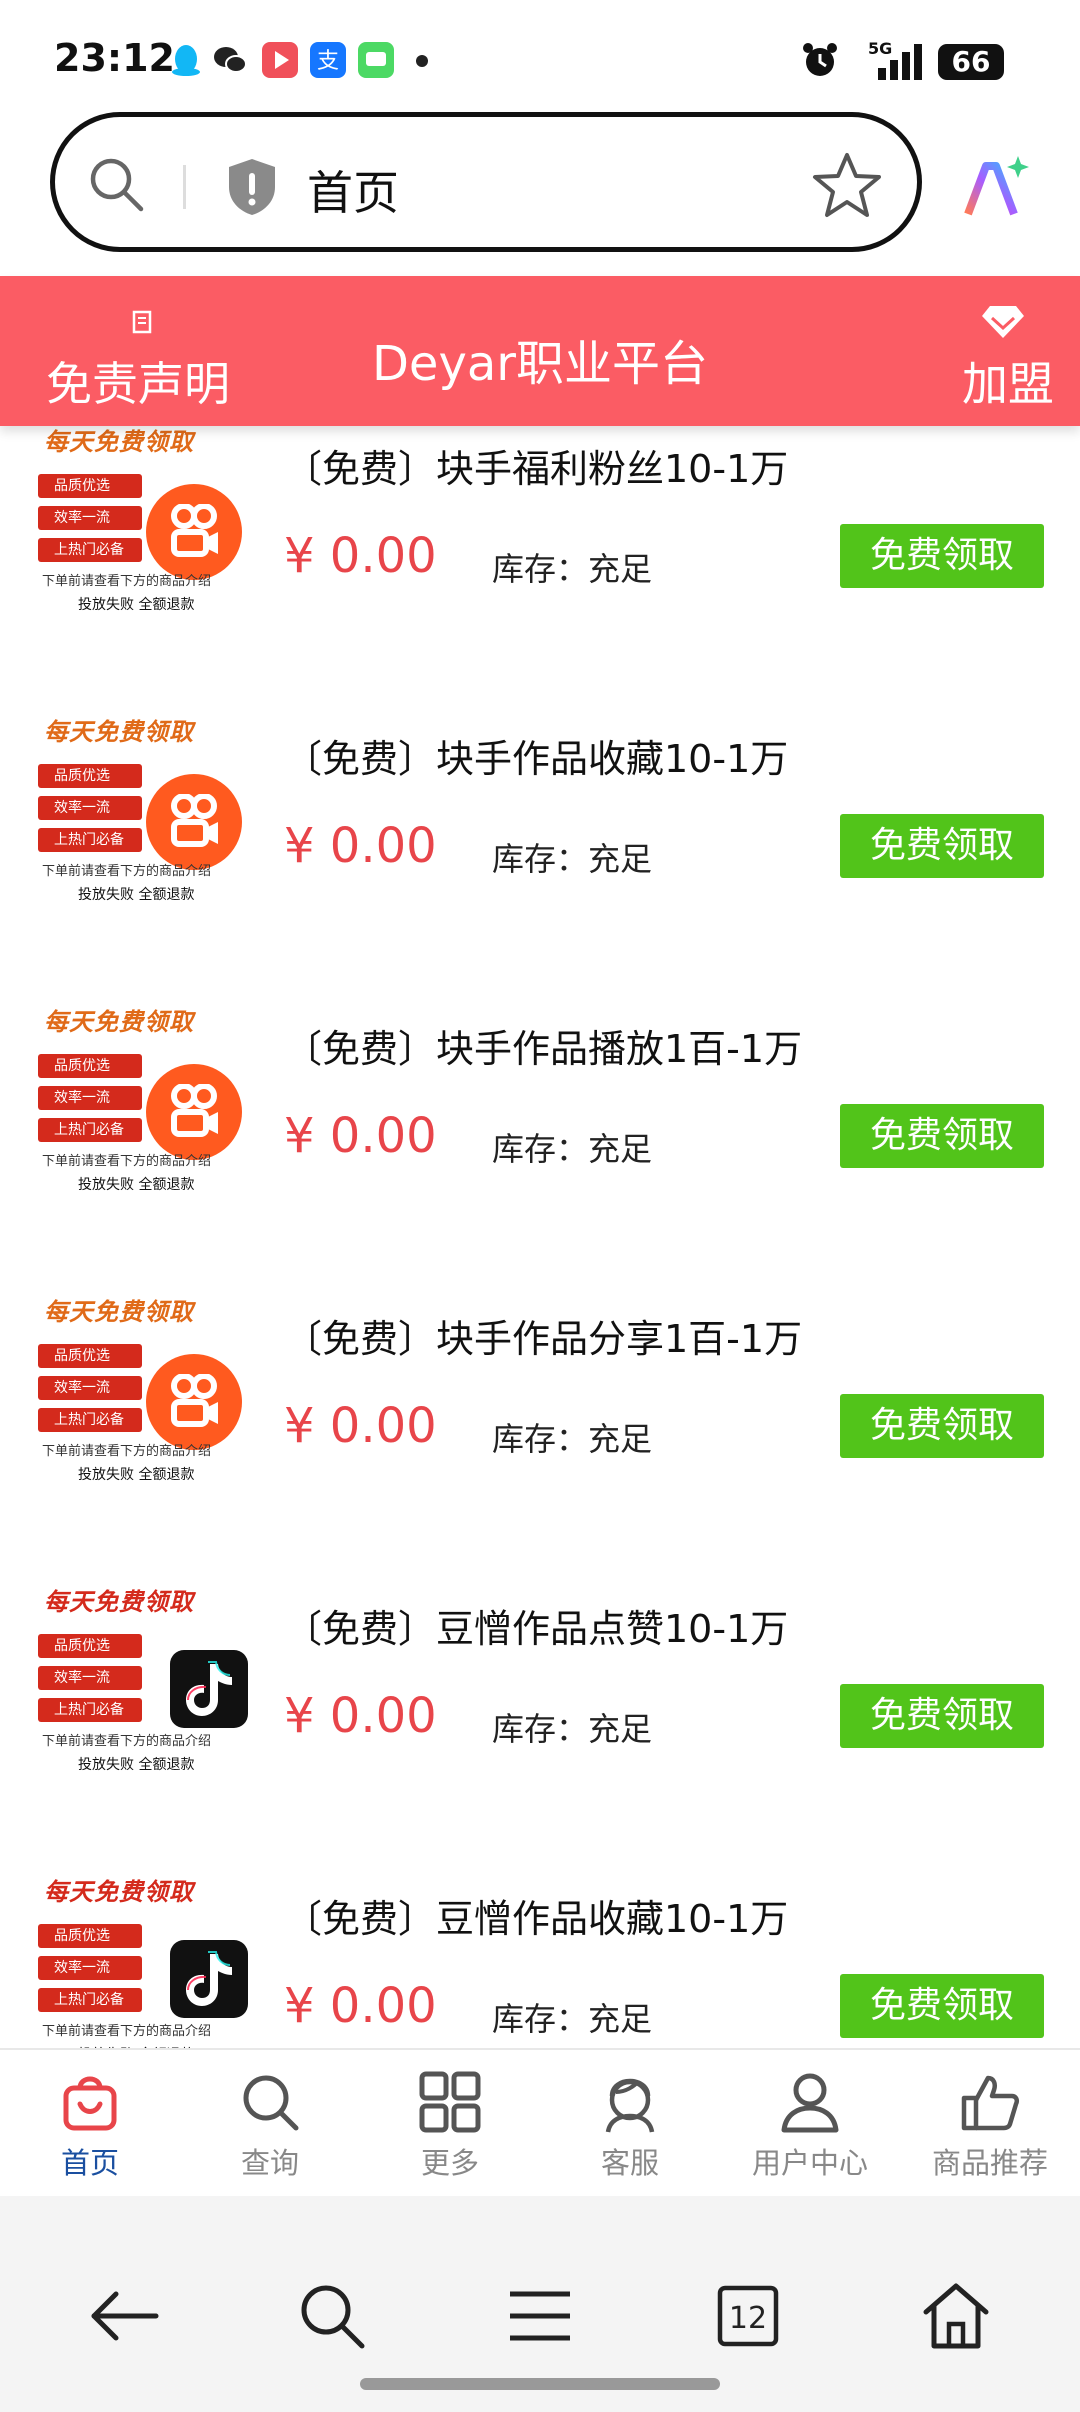  I want to click on product-name: 〔免费〕块手作品分享1百-1万, so click(543, 1335).